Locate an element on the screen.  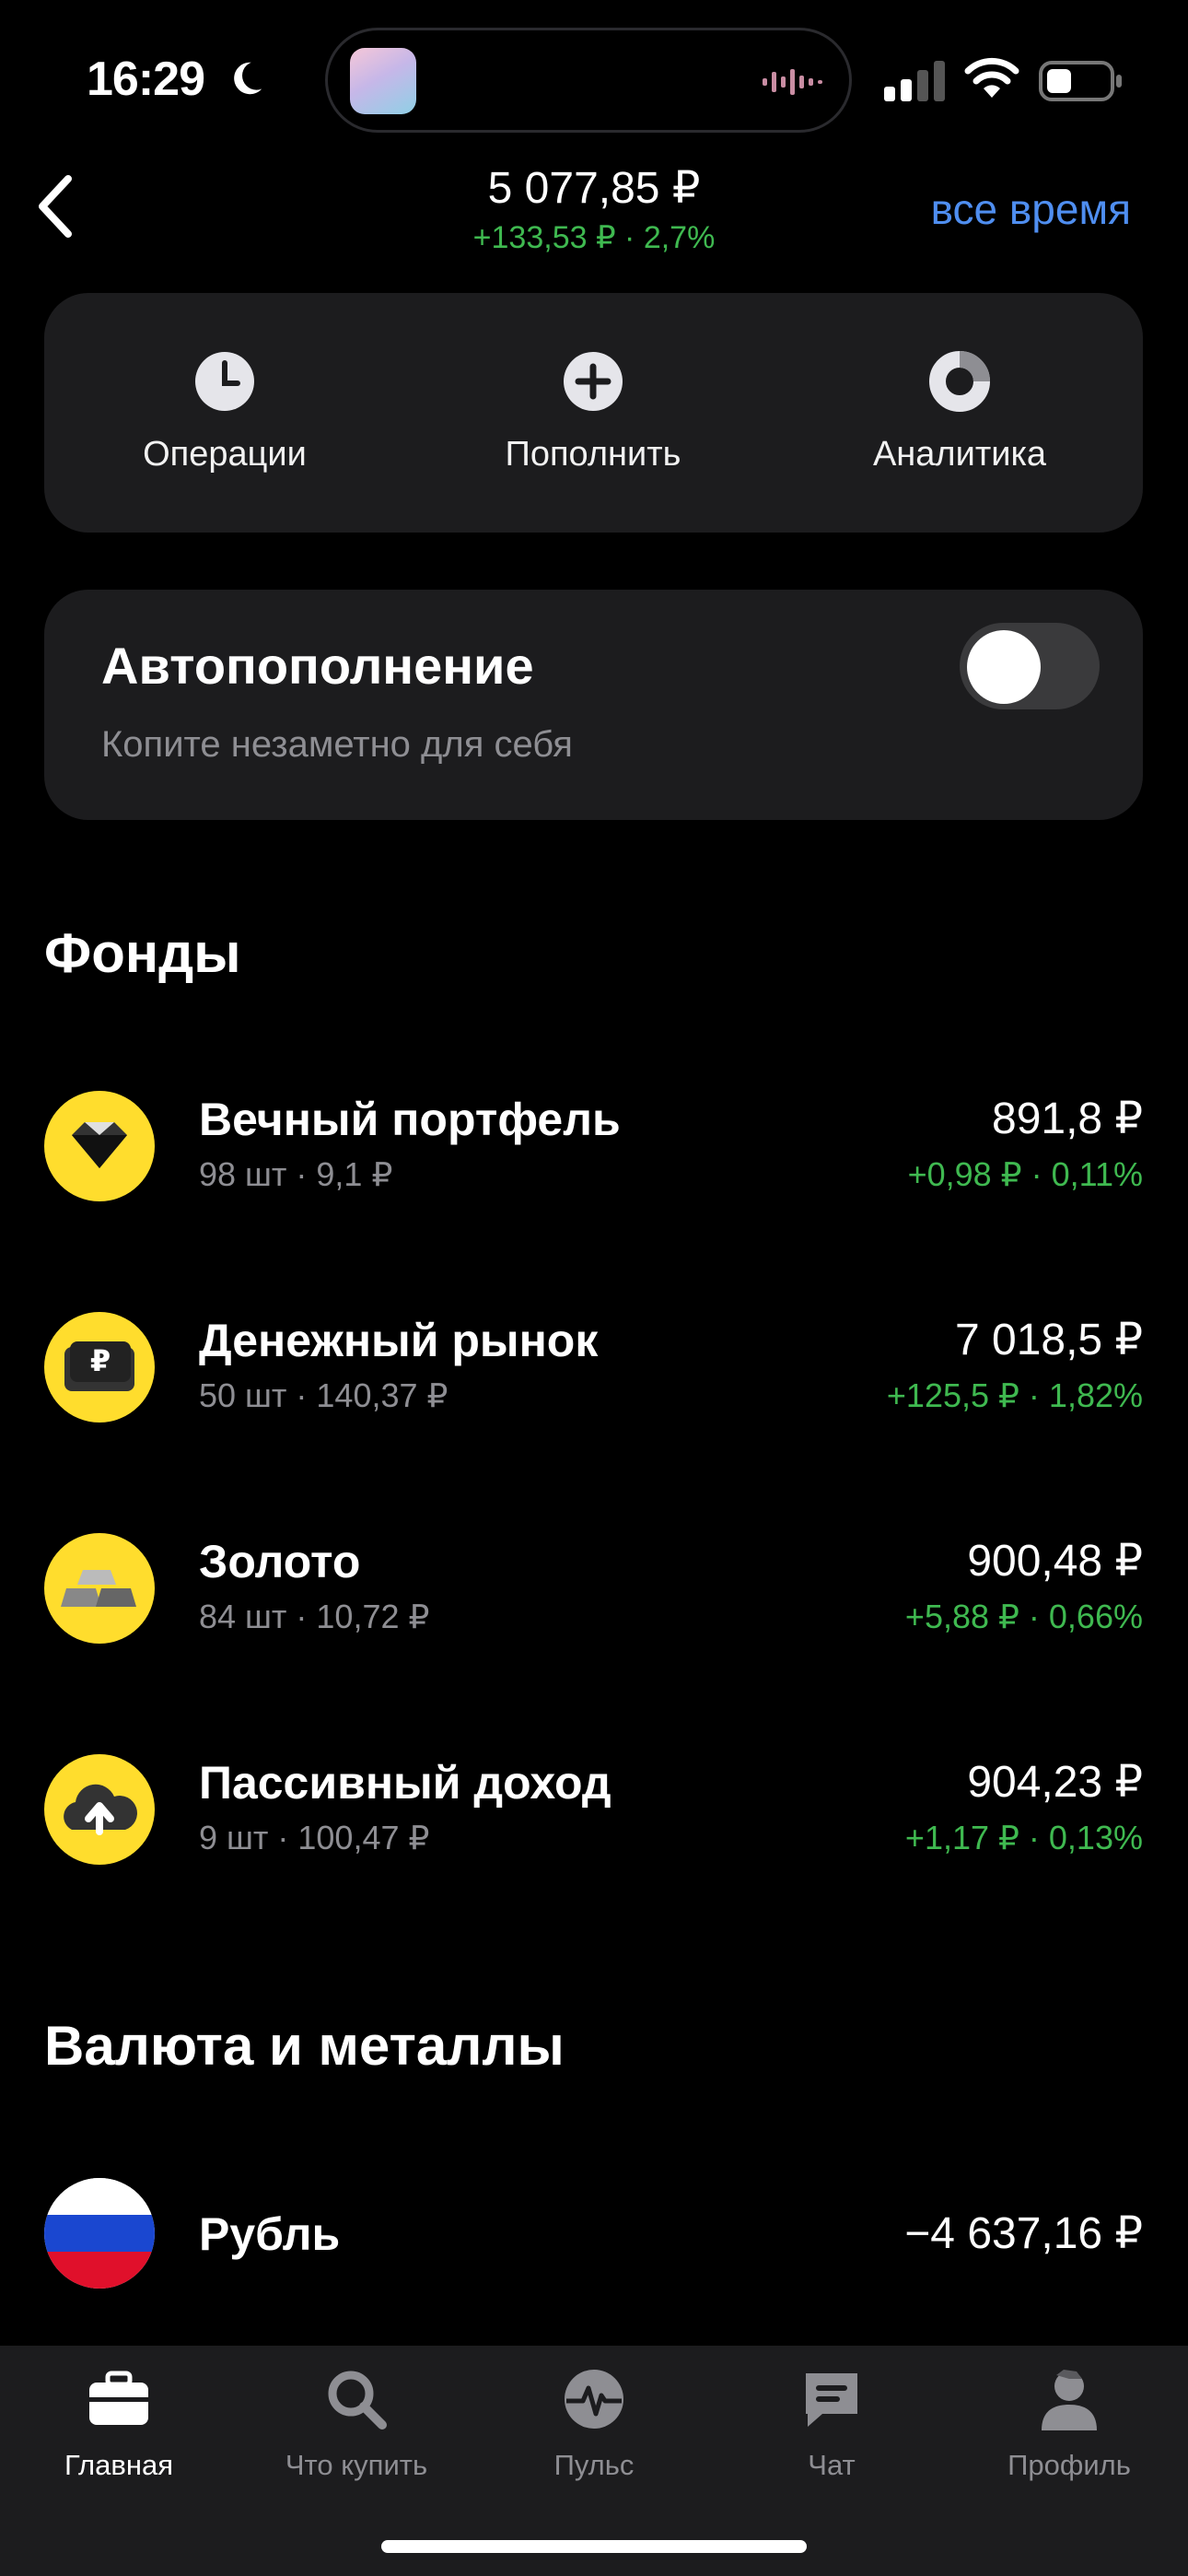
gold-bars-icon is located at coordinates (99, 1588).